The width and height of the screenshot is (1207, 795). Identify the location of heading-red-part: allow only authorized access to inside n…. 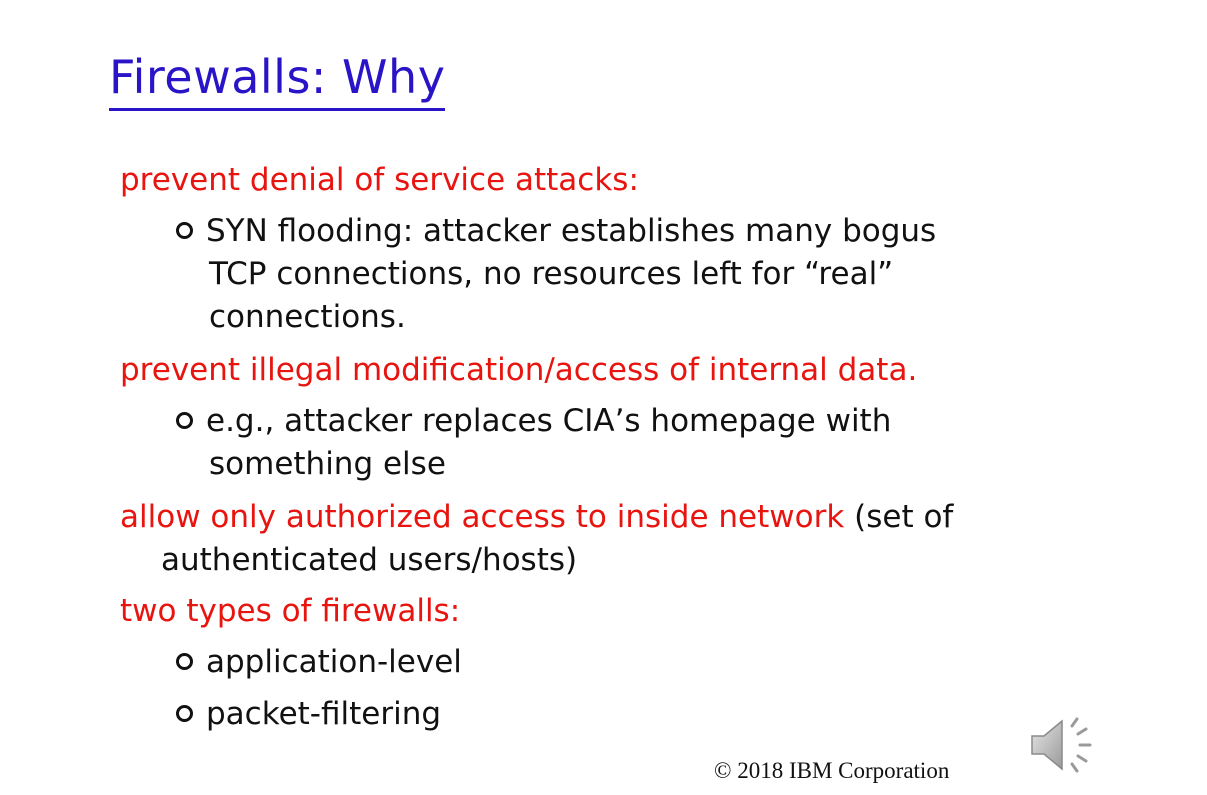
(482, 517).